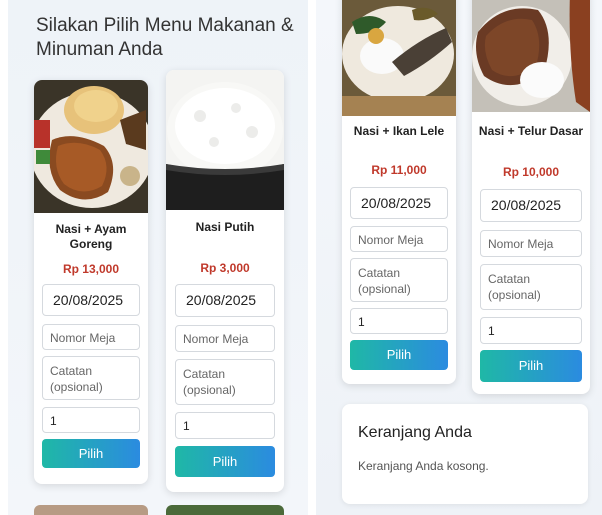 The image size is (602, 515). I want to click on menu-price: Rp 10,000, so click(531, 172).